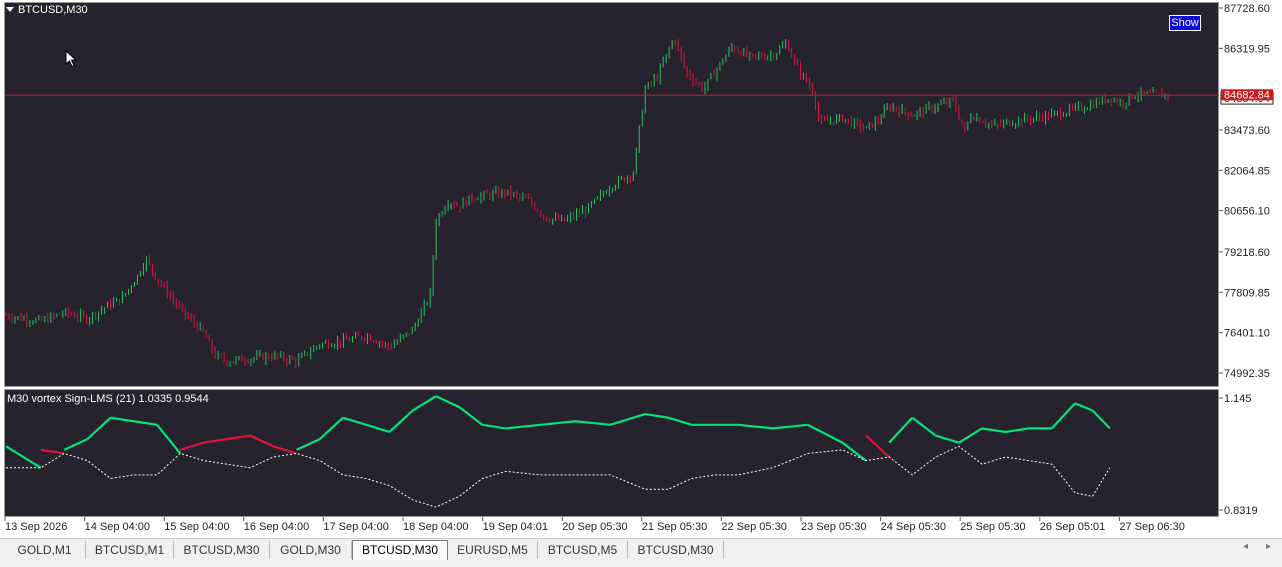  Describe the element at coordinates (1245, 546) in the screenshot. I see `tab-scroll-left-icon: ◂` at that location.